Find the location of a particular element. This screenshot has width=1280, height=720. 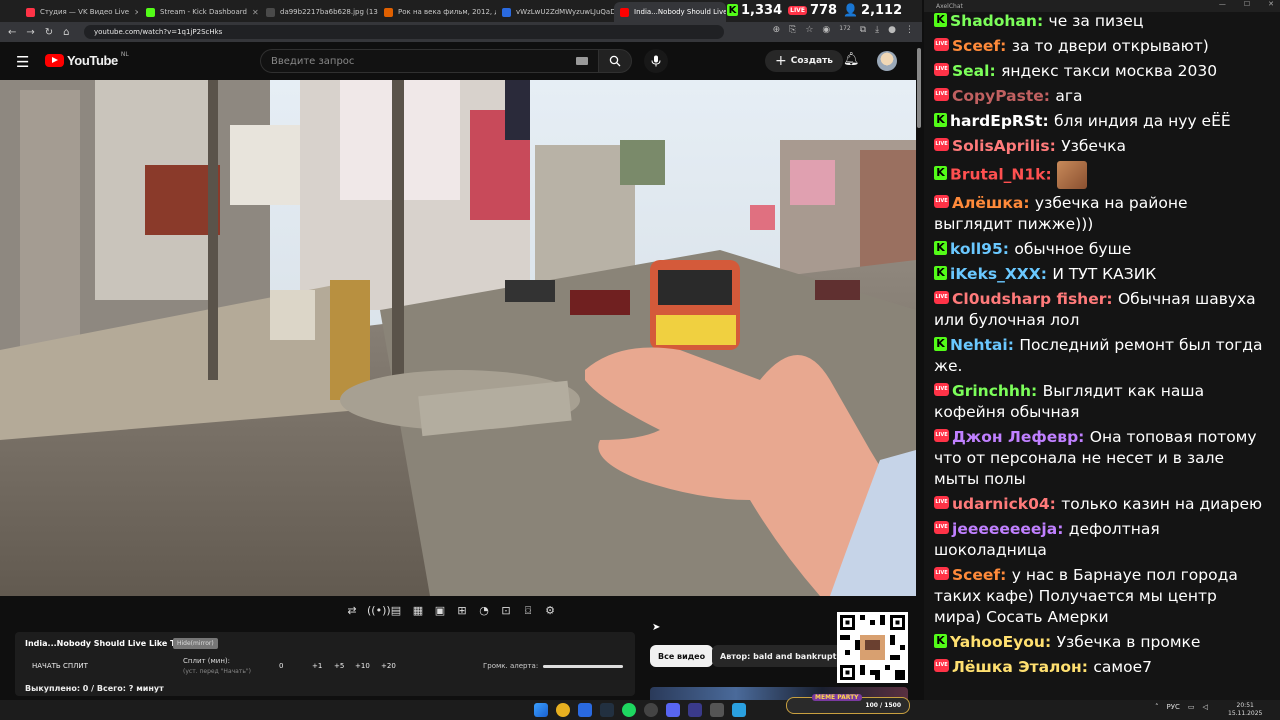

share-icon: ⎘ is located at coordinates (792, 30).